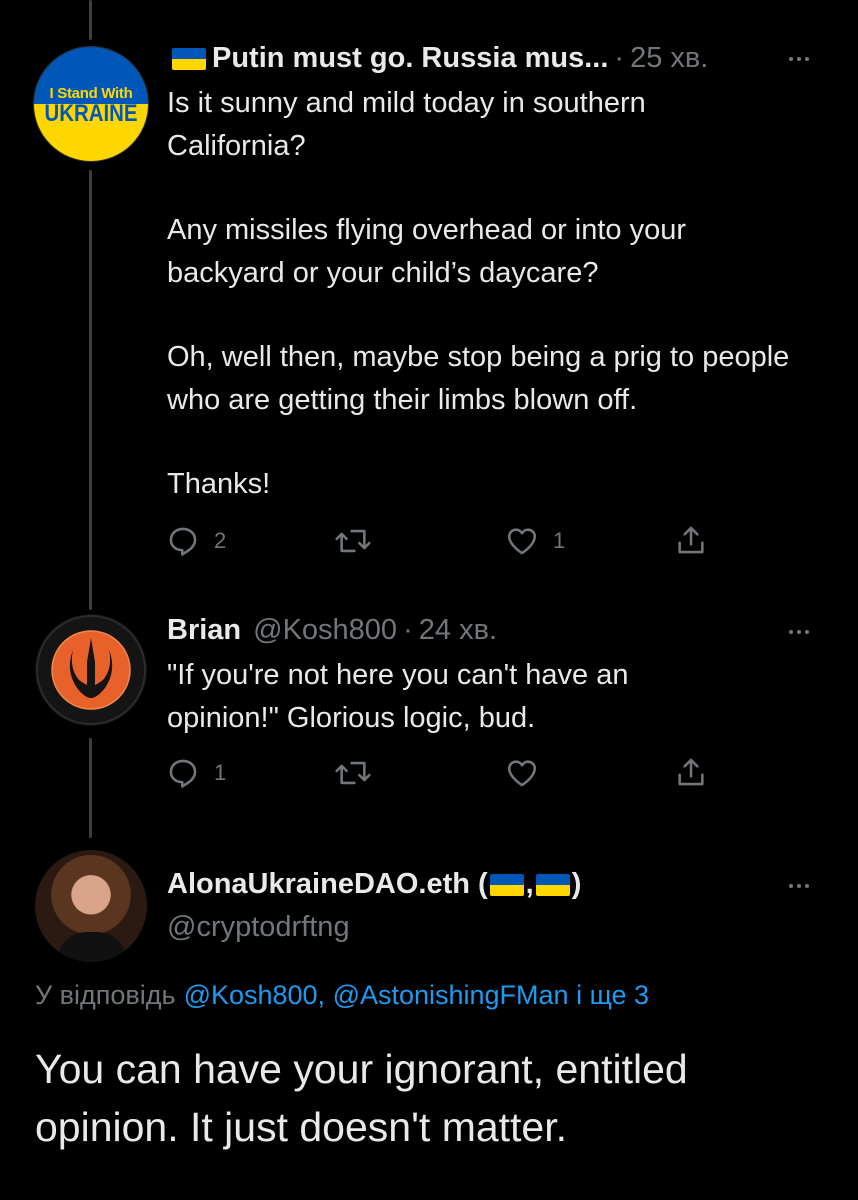  I want to click on tweet-2-author-name: Brian, so click(204, 630).